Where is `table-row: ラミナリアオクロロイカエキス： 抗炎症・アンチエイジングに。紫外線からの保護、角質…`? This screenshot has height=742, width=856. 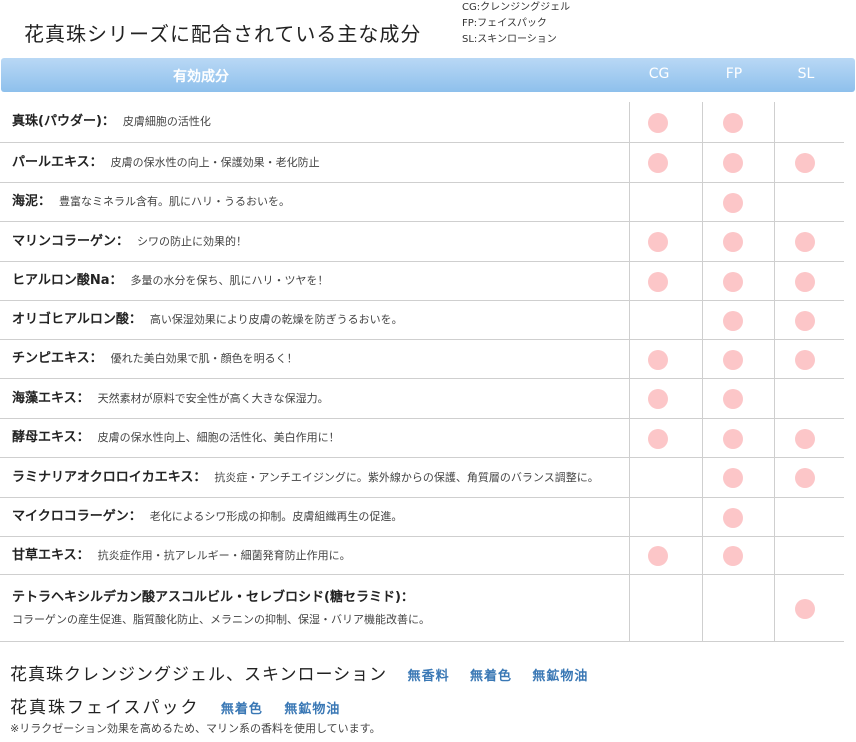
table-row: ラミナリアオクロロイカエキス： 抗炎症・アンチエイジングに。紫外線からの保護、角質… is located at coordinates (422, 478).